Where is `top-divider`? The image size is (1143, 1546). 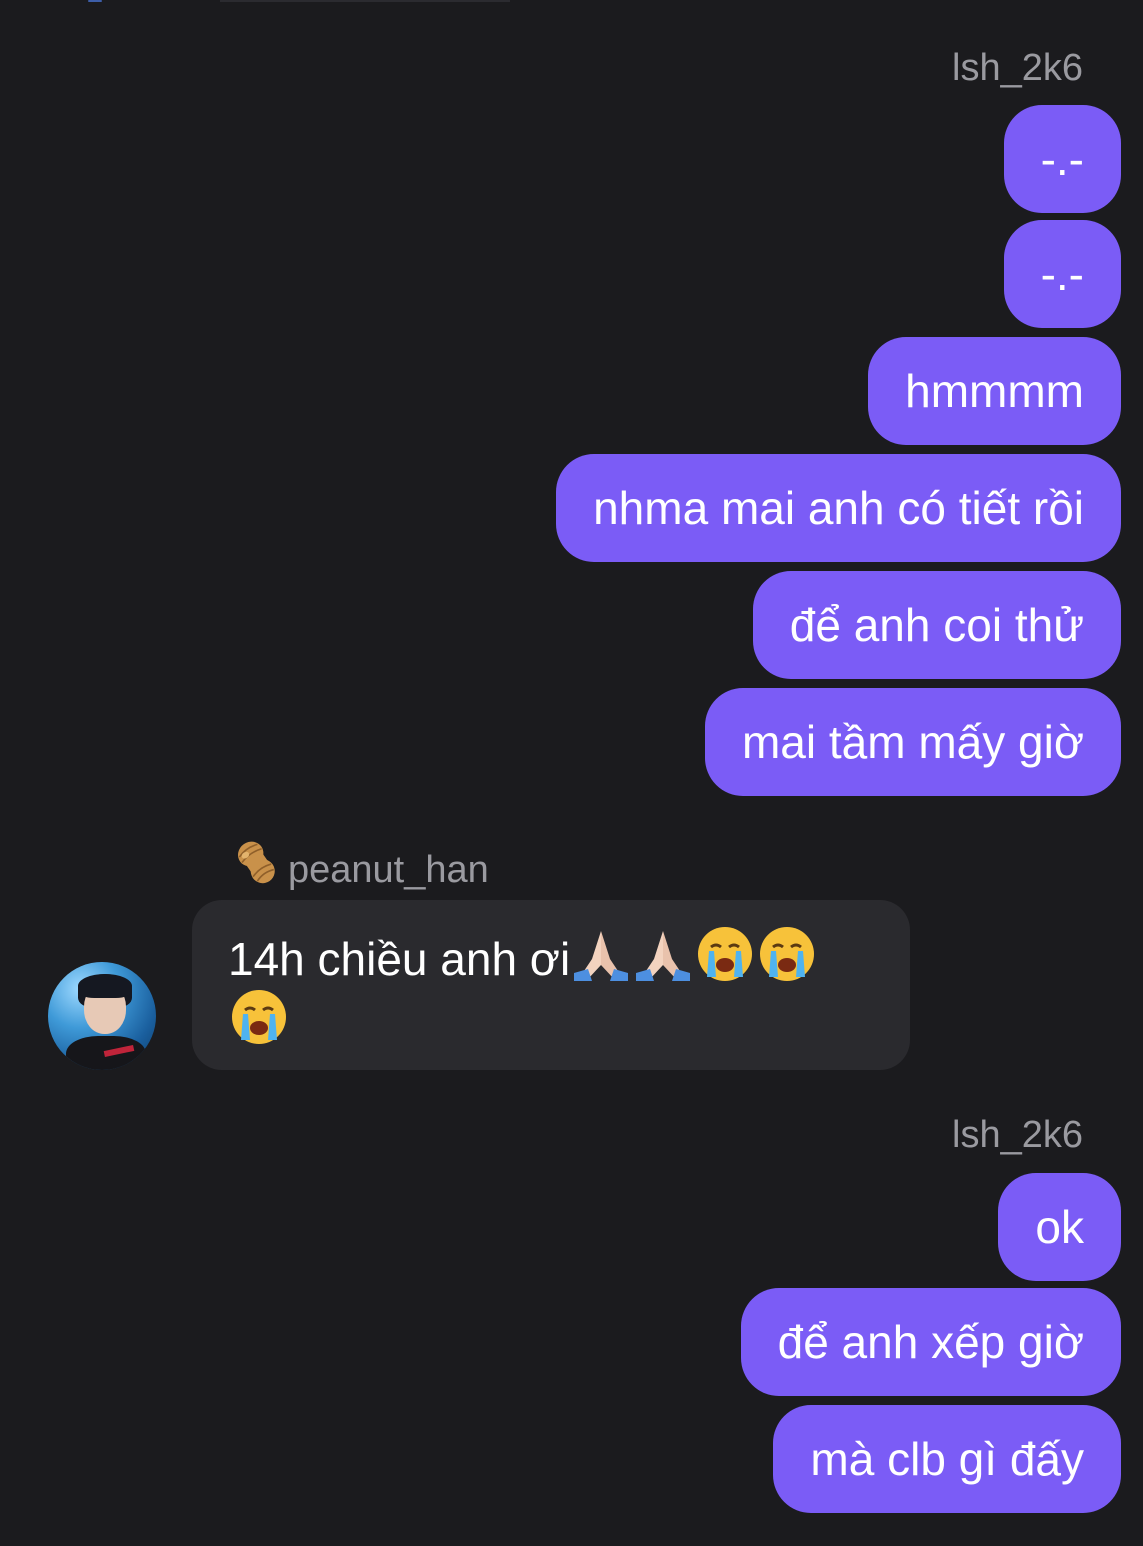 top-divider is located at coordinates (365, 1).